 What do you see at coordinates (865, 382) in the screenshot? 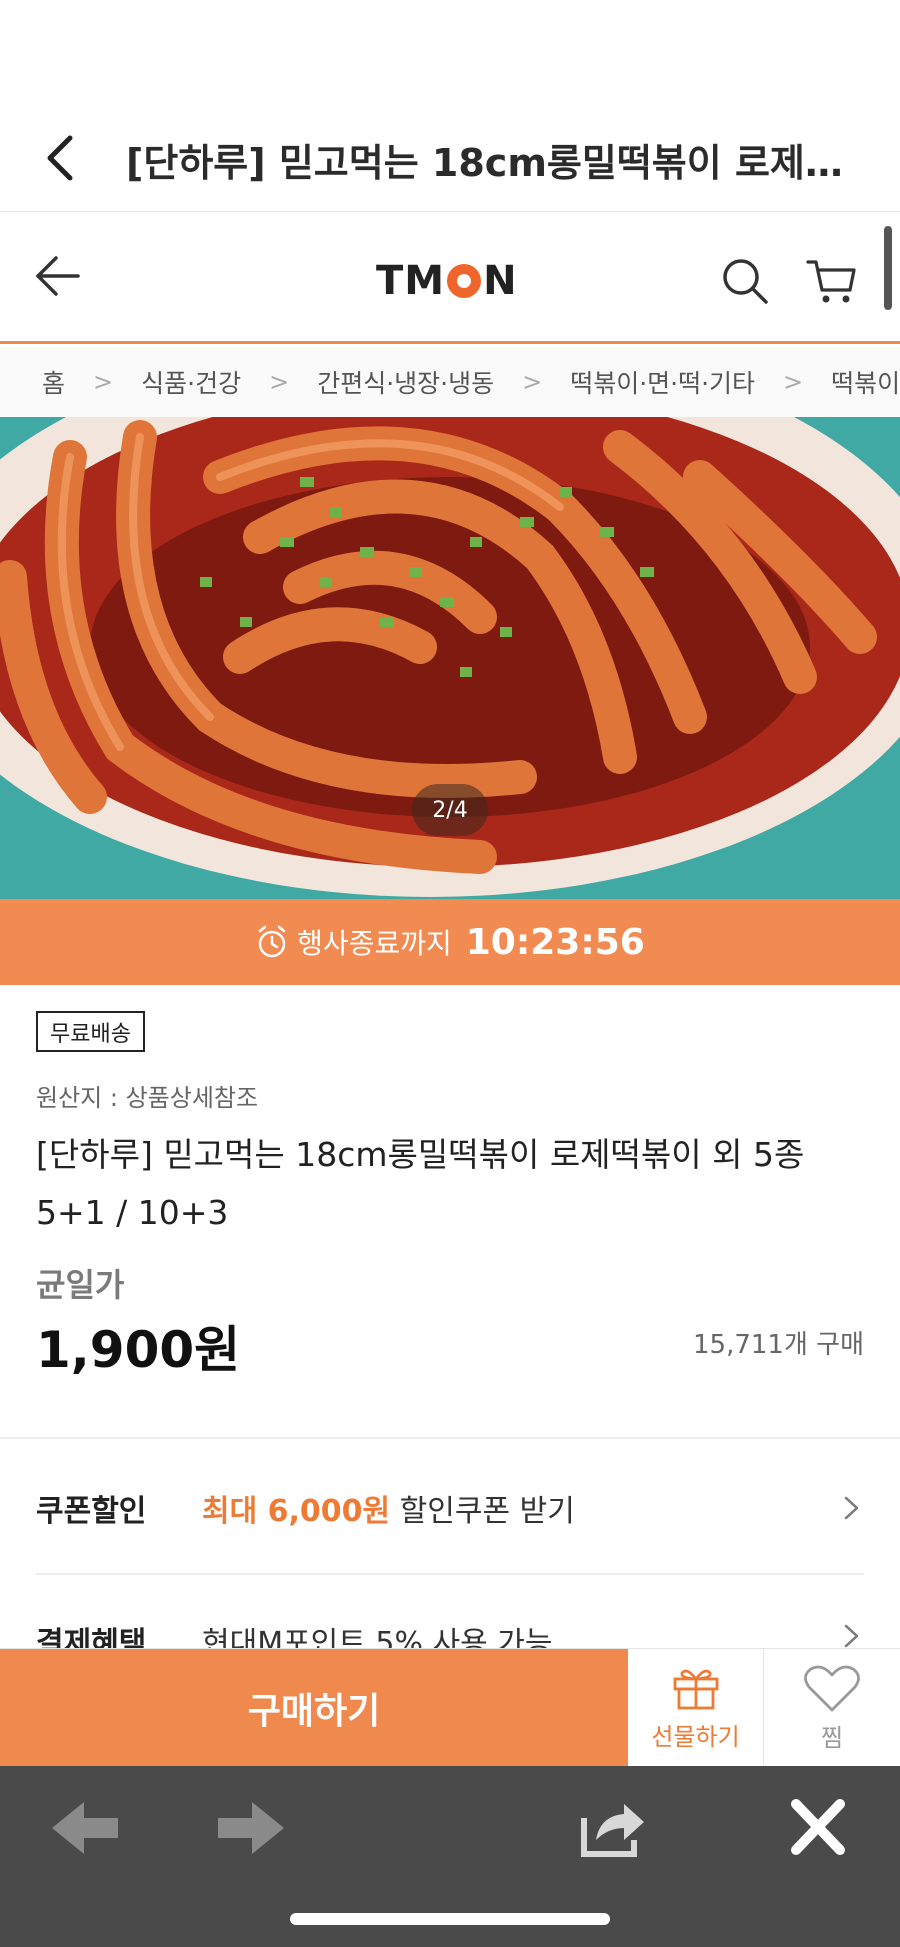
I see `breadcrumb-item-tteokbokki: 떡볶이` at bounding box center [865, 382].